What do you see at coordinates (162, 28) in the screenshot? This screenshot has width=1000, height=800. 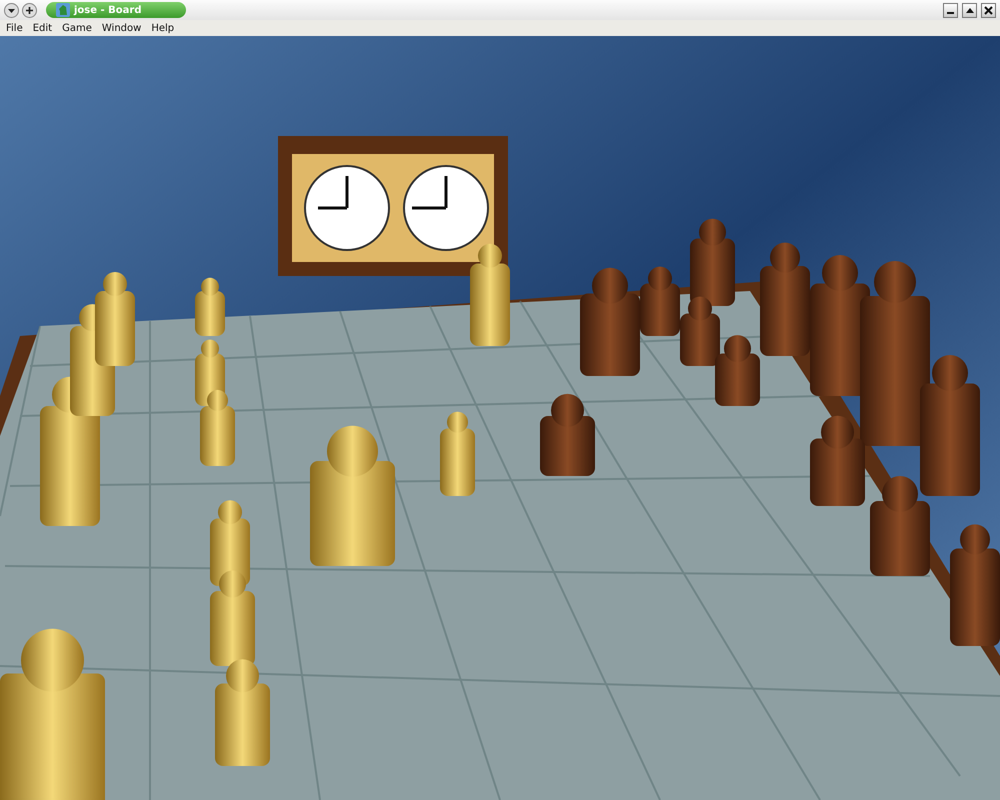 I see `menu-item: Help` at bounding box center [162, 28].